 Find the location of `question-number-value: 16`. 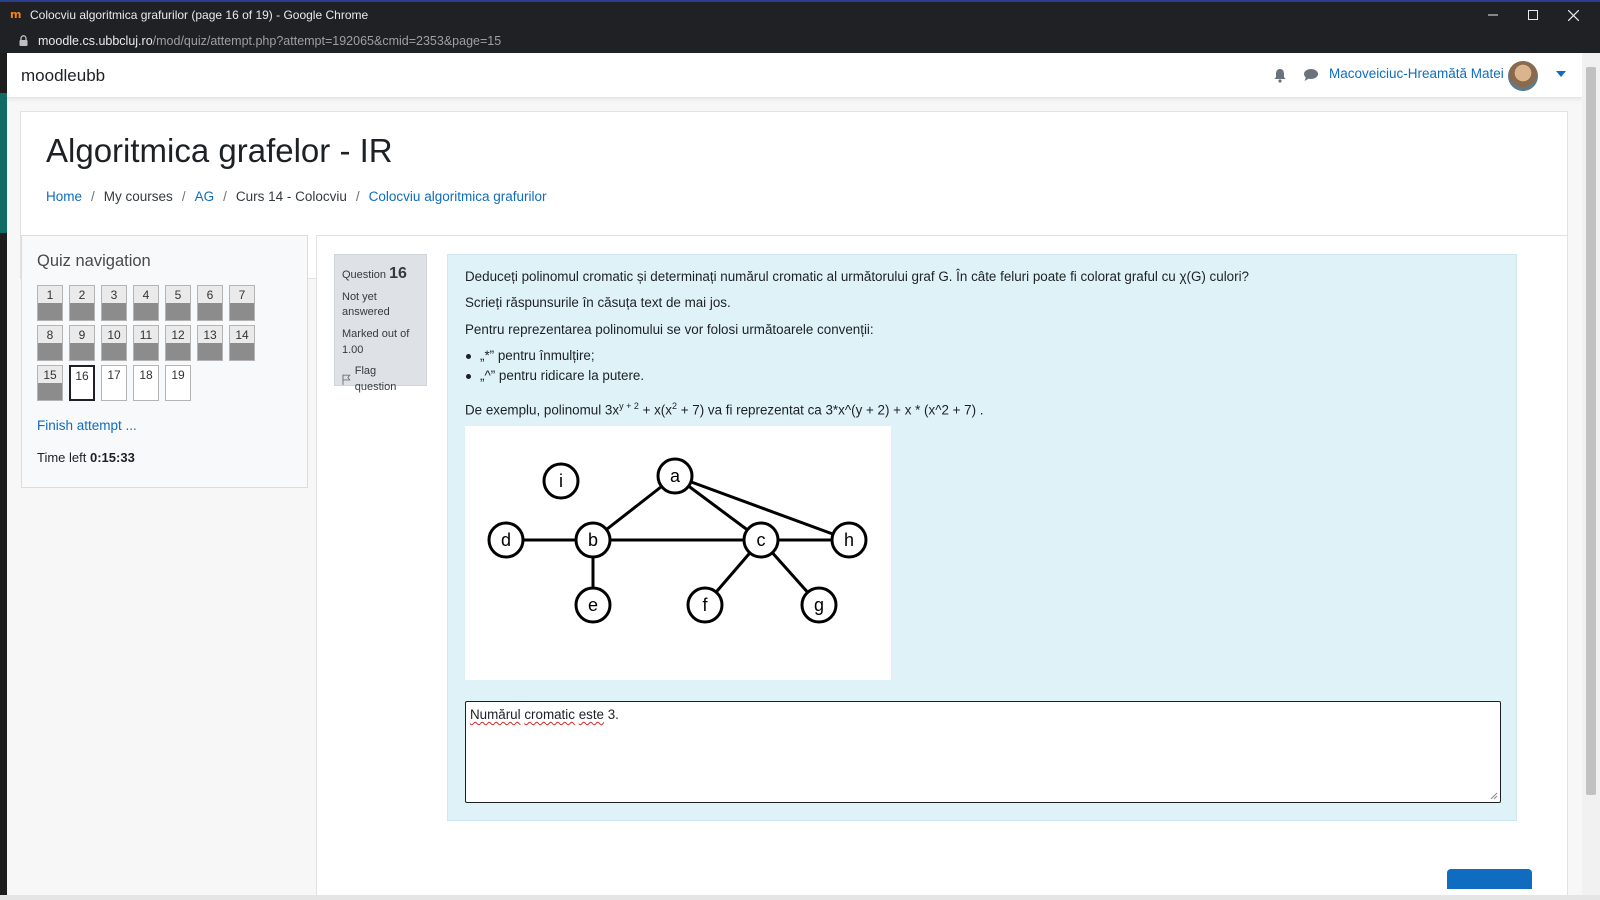

question-number-value: 16 is located at coordinates (398, 273).